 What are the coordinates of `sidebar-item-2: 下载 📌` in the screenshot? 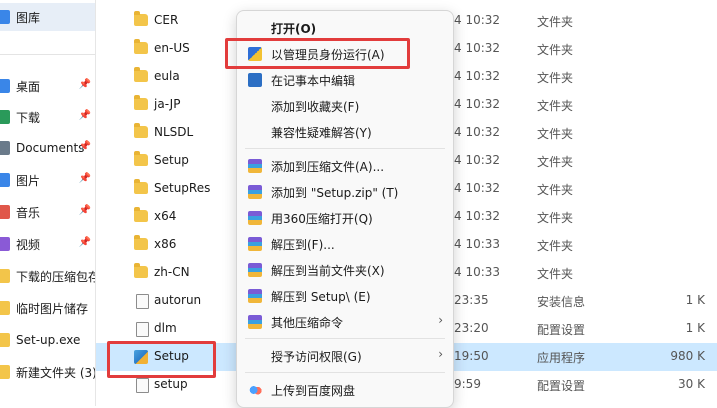 It's located at (47, 117).